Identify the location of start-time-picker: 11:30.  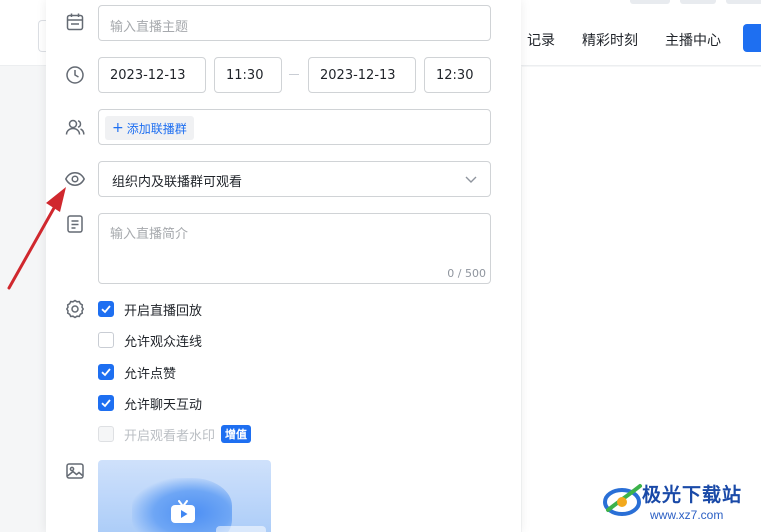
(248, 75).